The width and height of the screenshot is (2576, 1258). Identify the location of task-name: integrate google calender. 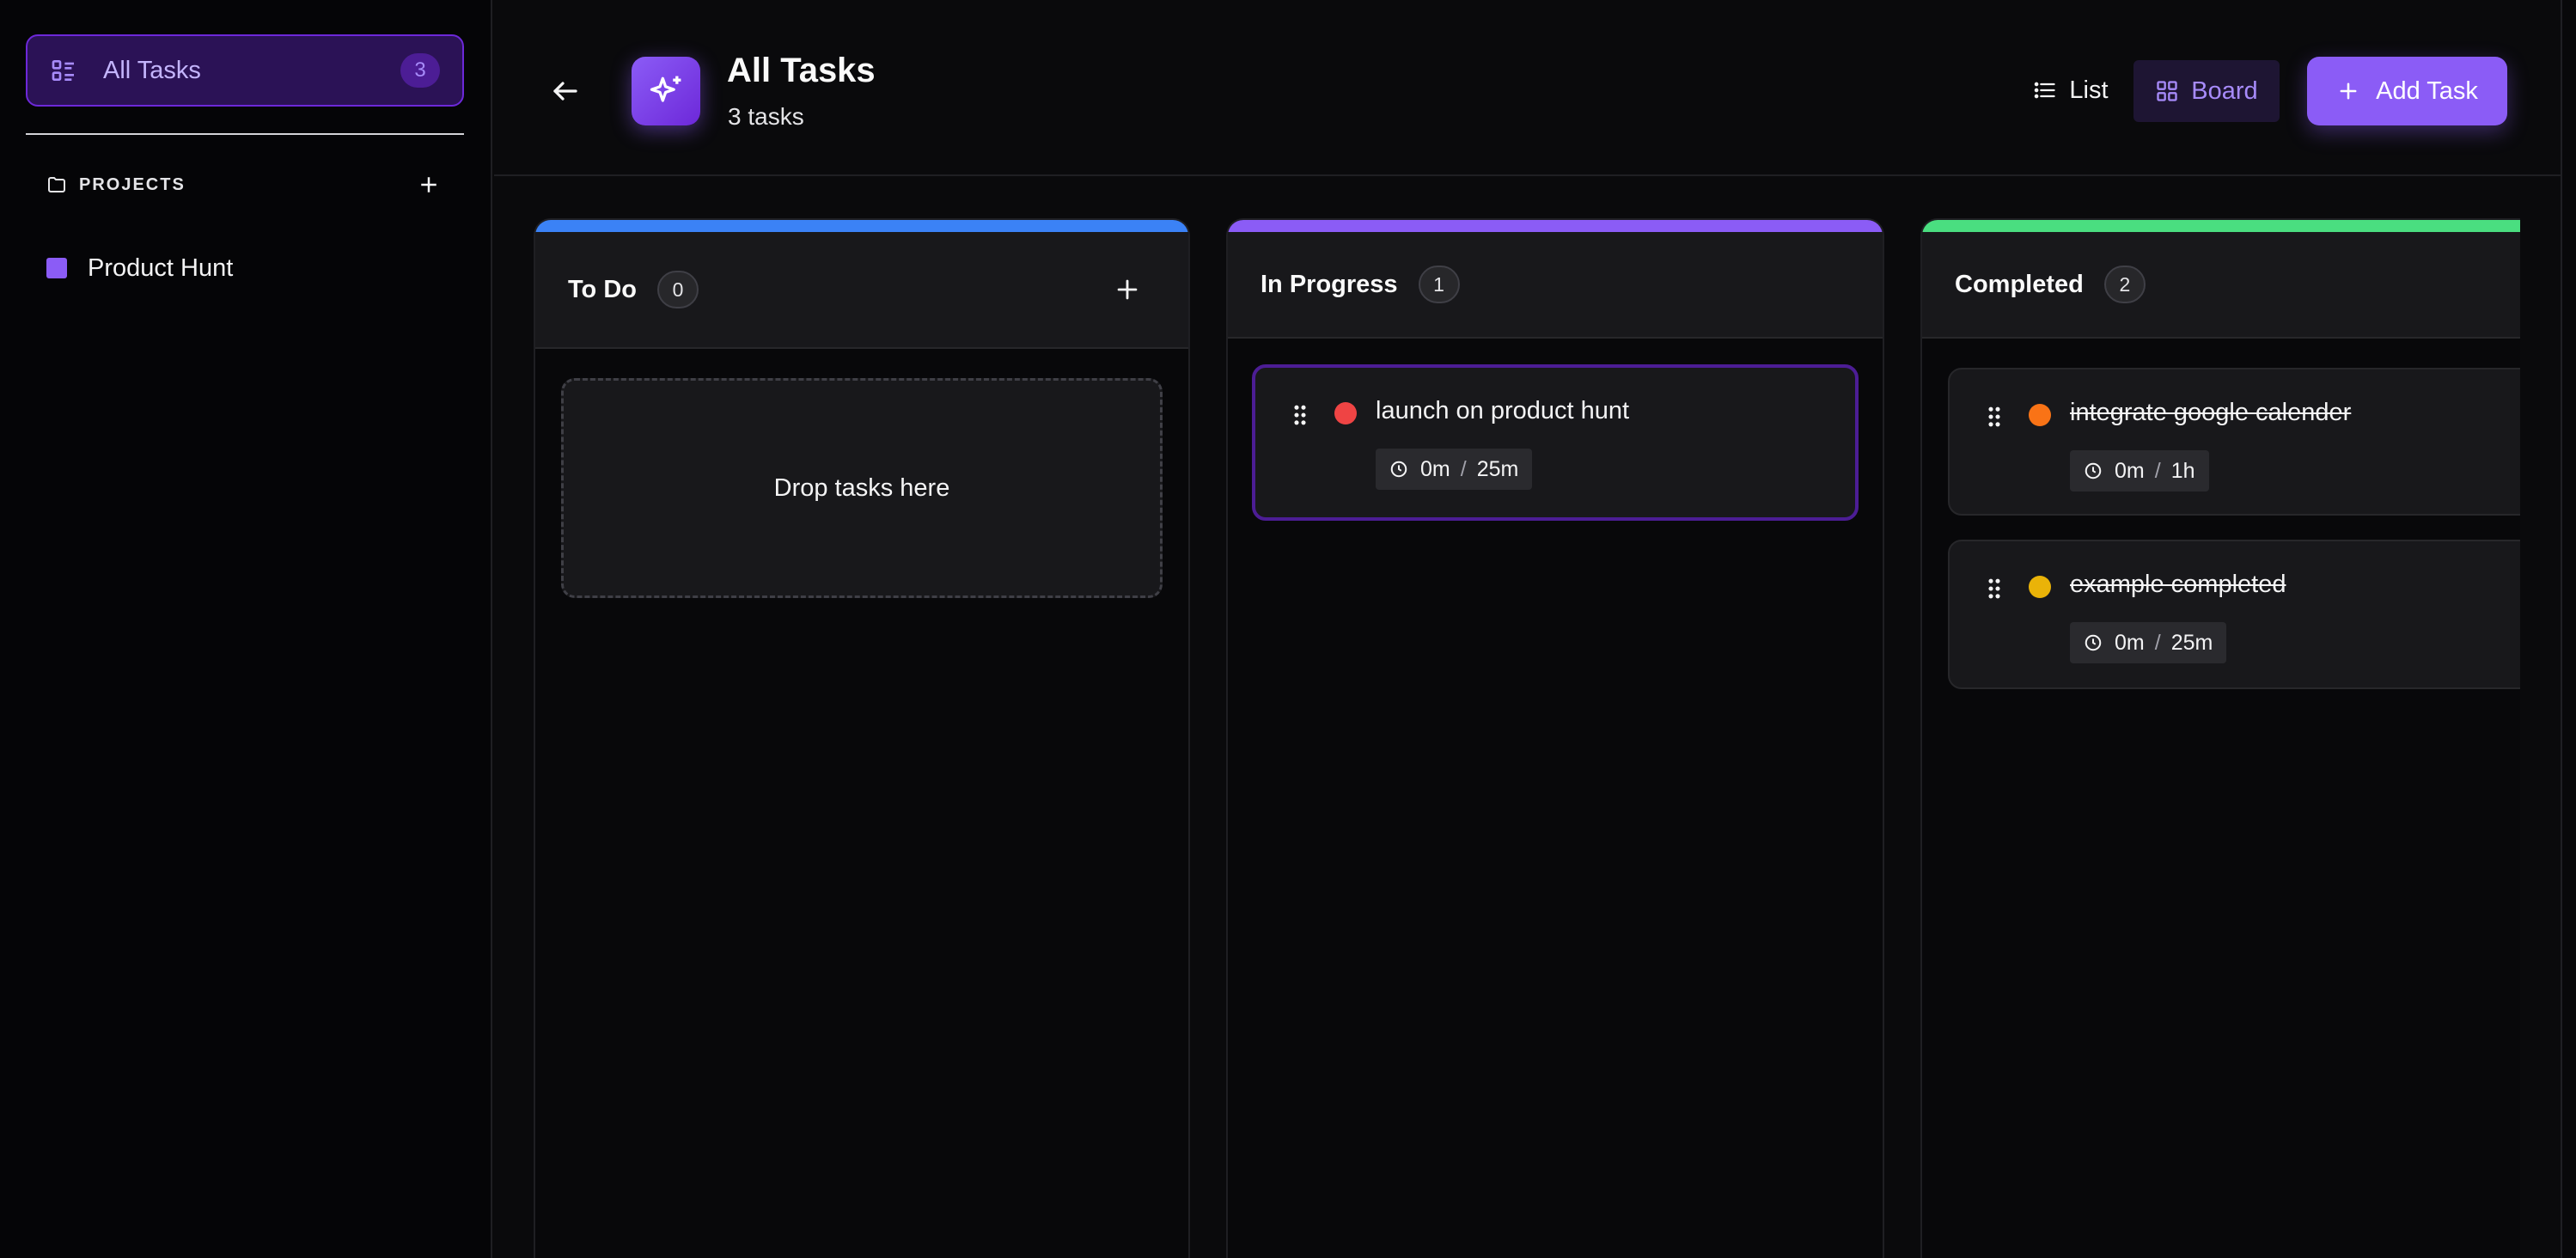
(2211, 412).